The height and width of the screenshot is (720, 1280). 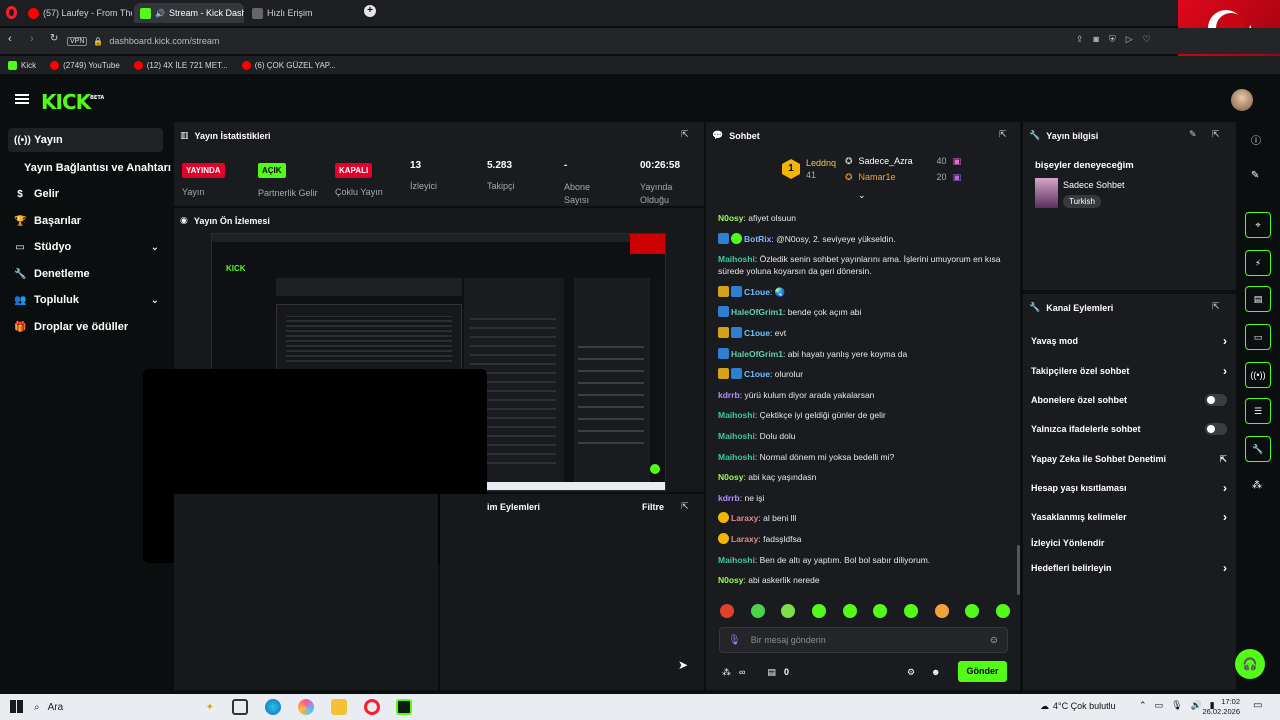 I want to click on new-tab-button: +, so click(x=370, y=11).